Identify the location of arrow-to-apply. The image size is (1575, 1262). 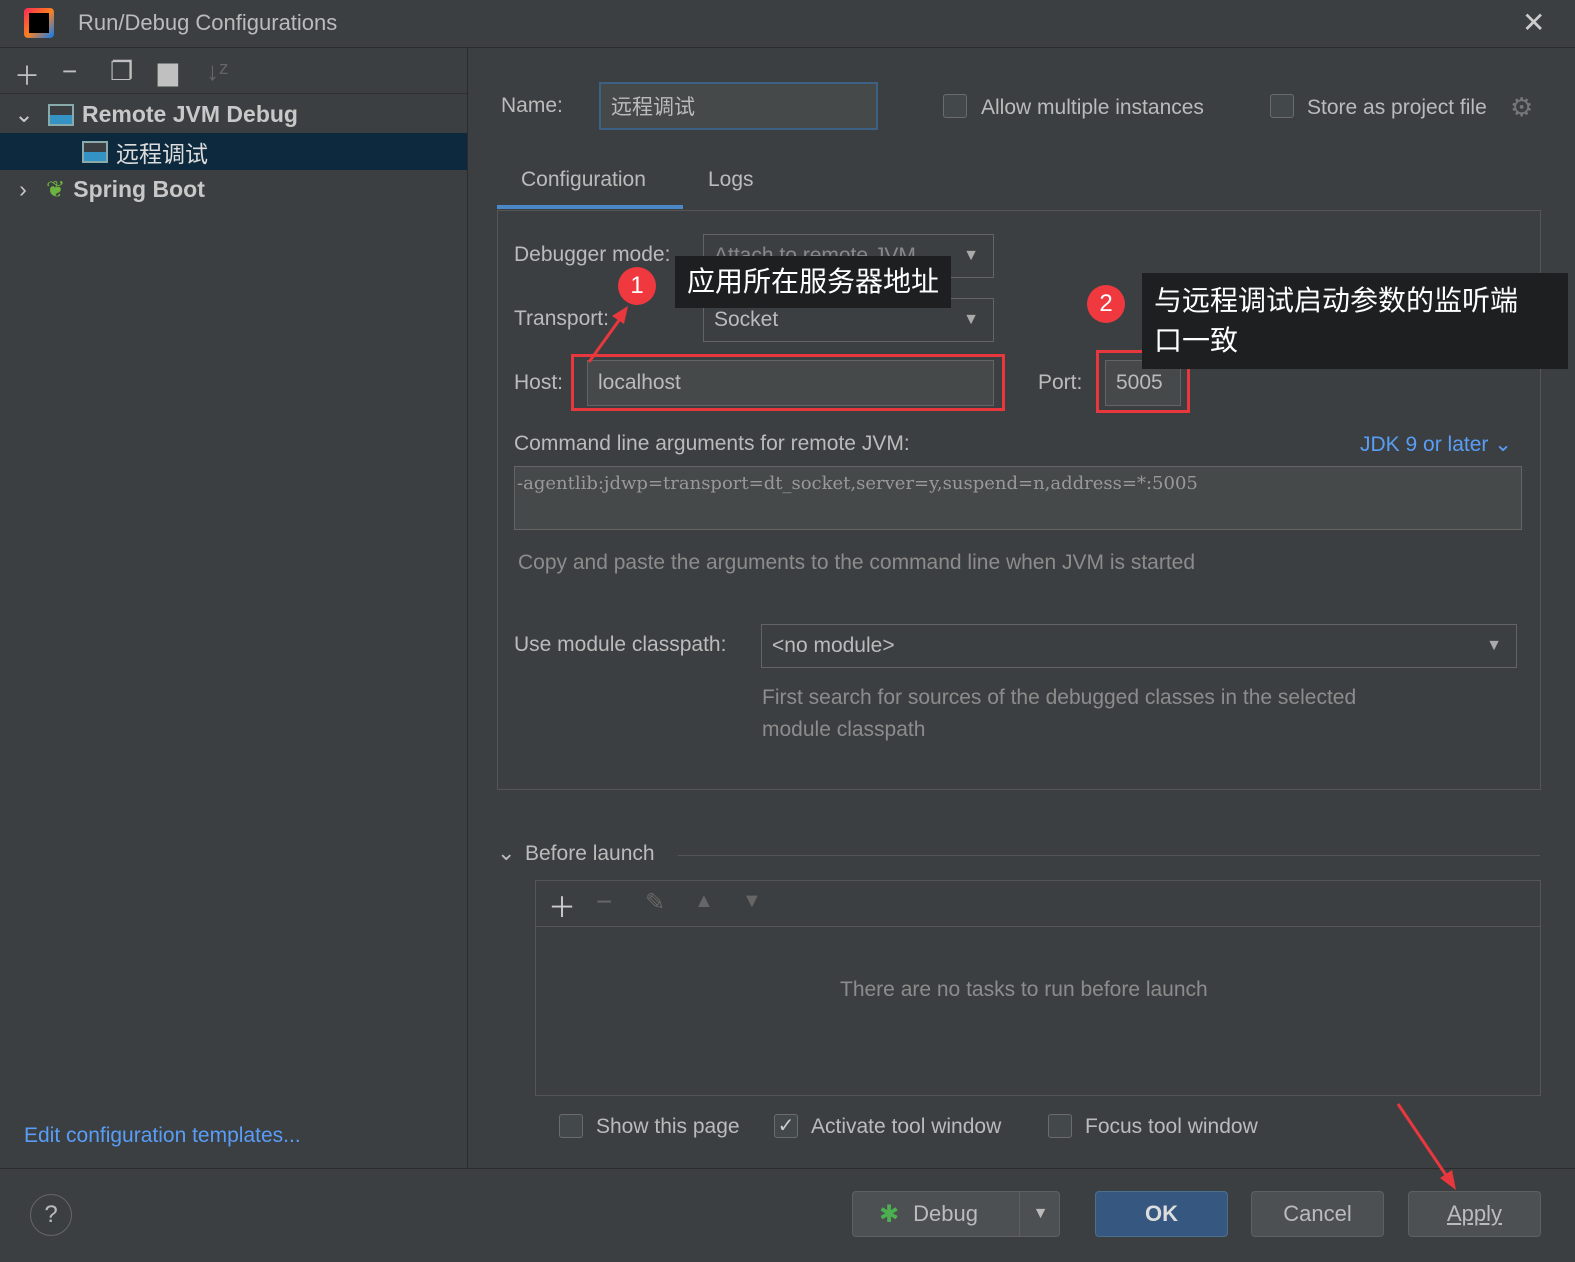
(1425, 1144).